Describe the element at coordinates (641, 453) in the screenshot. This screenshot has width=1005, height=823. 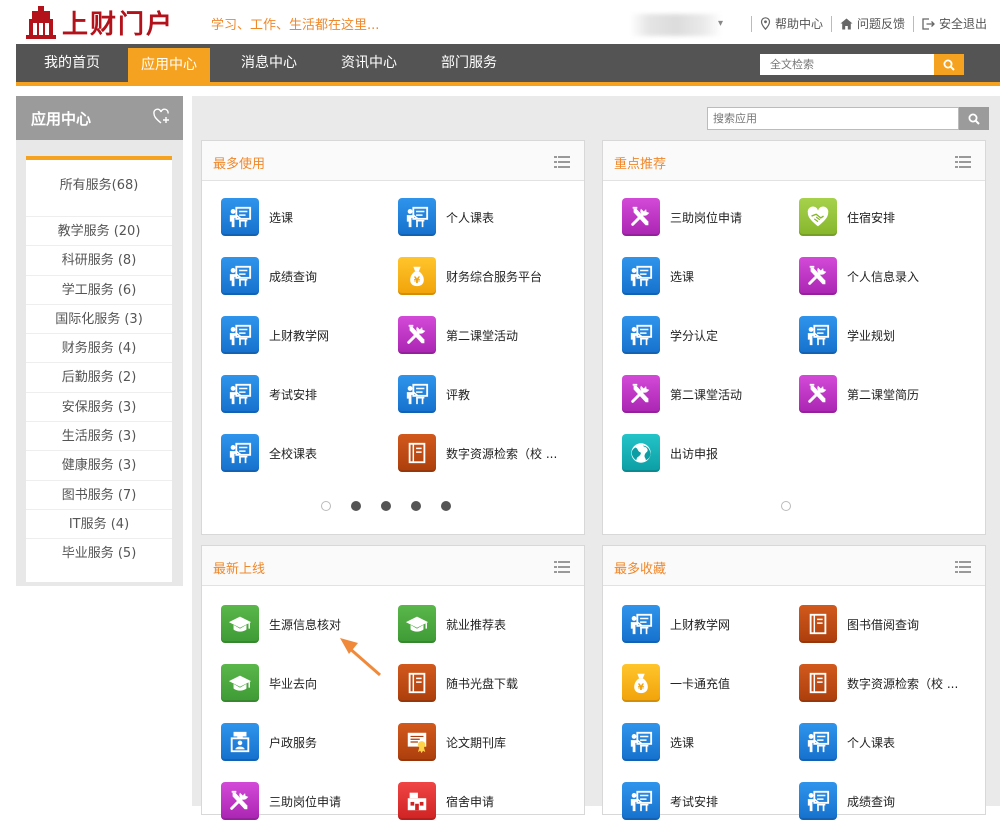
I see `globe-icon` at that location.